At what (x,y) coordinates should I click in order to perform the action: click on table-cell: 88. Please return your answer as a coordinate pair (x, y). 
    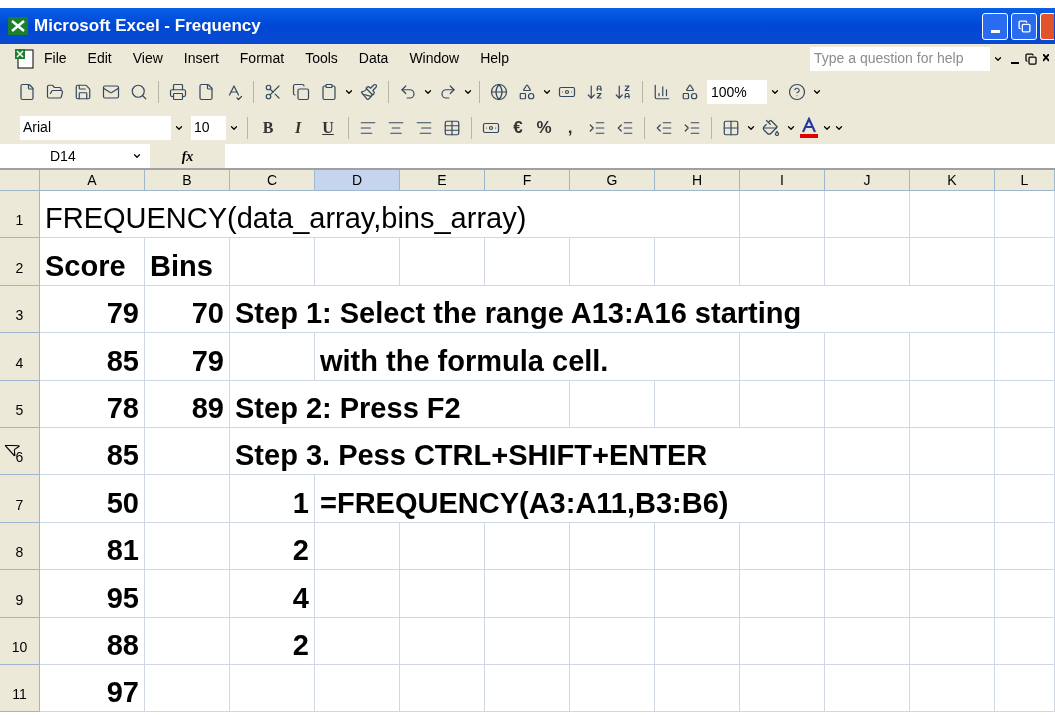
    Looking at the image, I should click on (92, 641).